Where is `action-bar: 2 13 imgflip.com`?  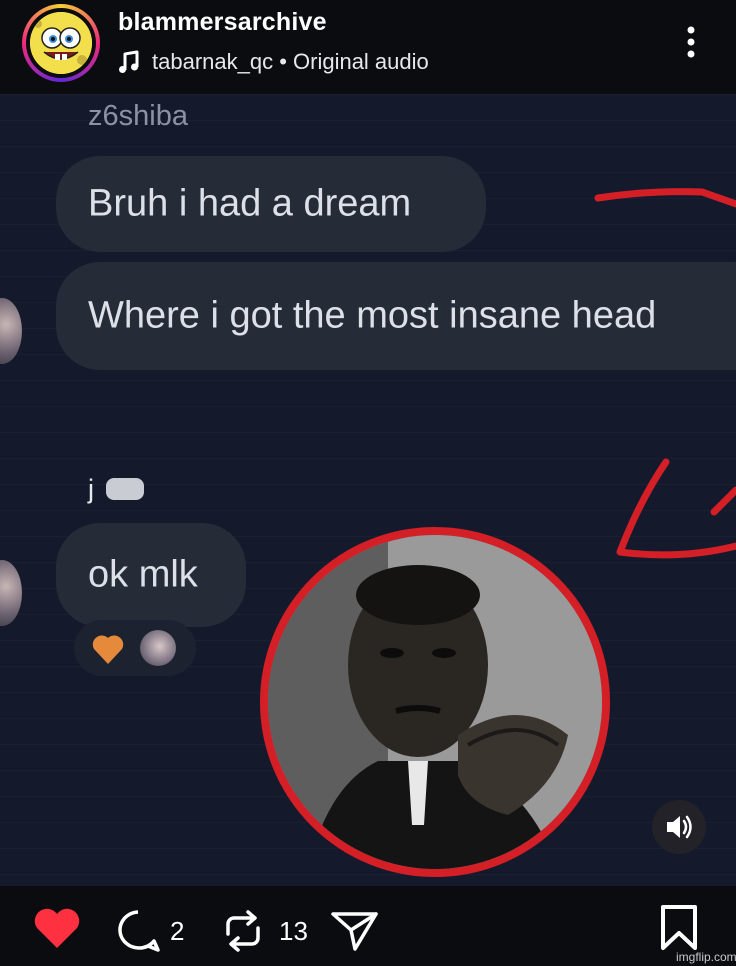
action-bar: 2 13 imgflip.com is located at coordinates (368, 926).